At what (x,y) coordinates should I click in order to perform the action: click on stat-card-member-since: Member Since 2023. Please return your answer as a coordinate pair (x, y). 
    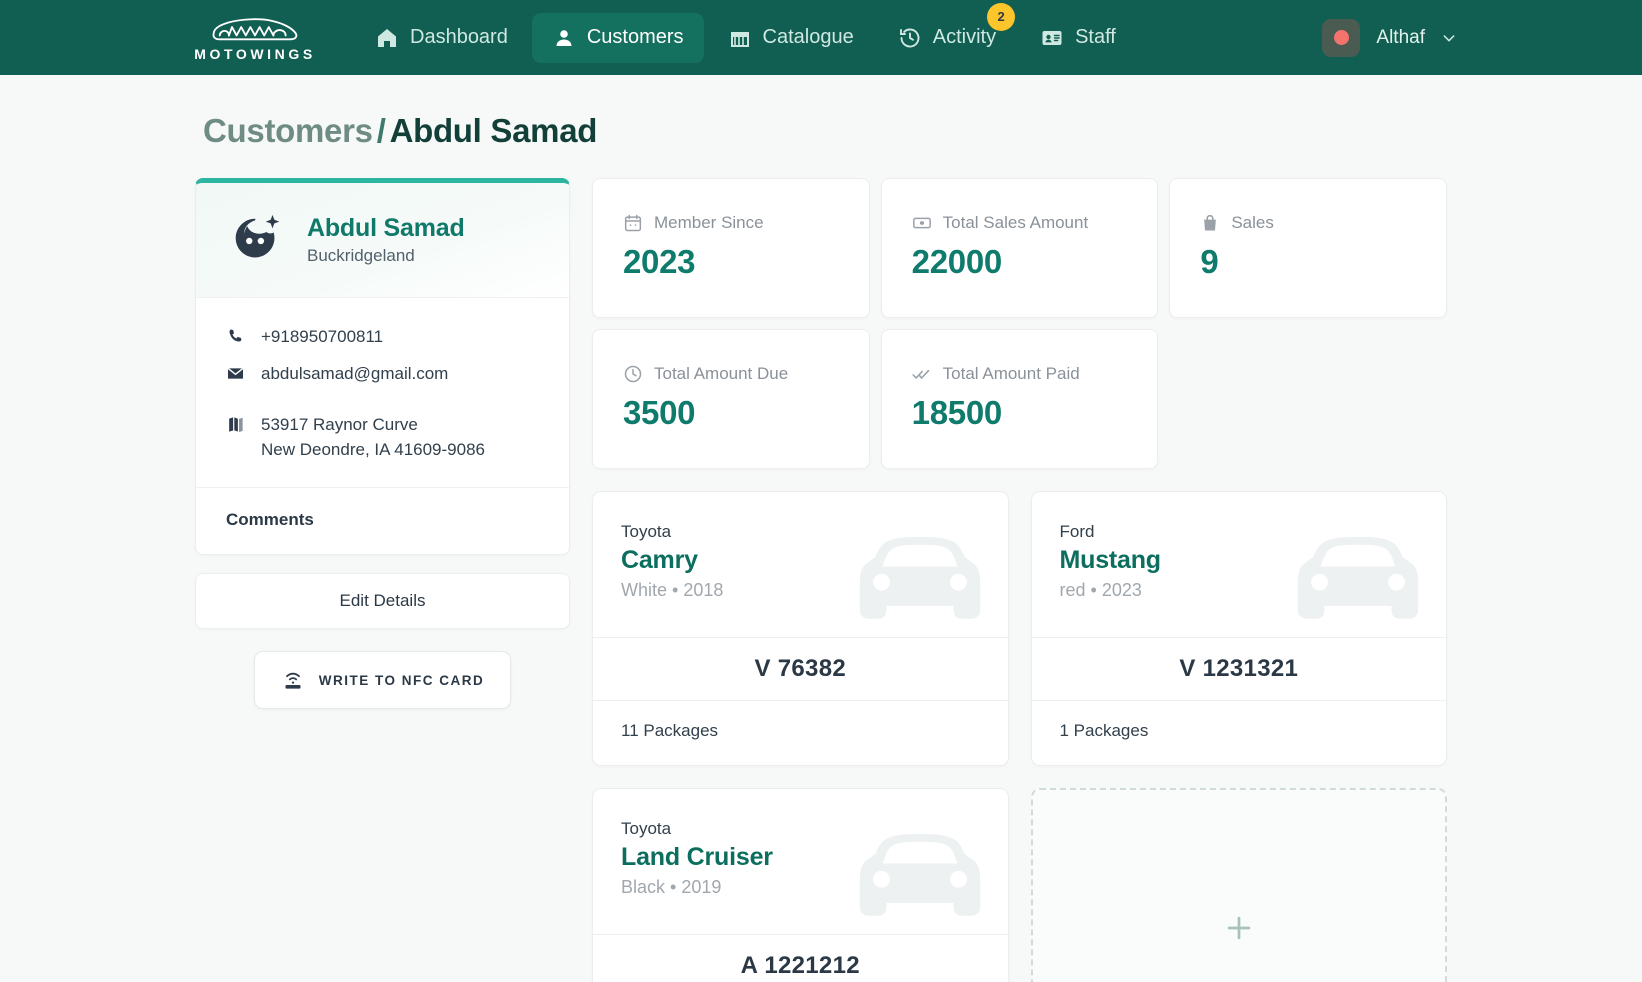
    Looking at the image, I should click on (731, 248).